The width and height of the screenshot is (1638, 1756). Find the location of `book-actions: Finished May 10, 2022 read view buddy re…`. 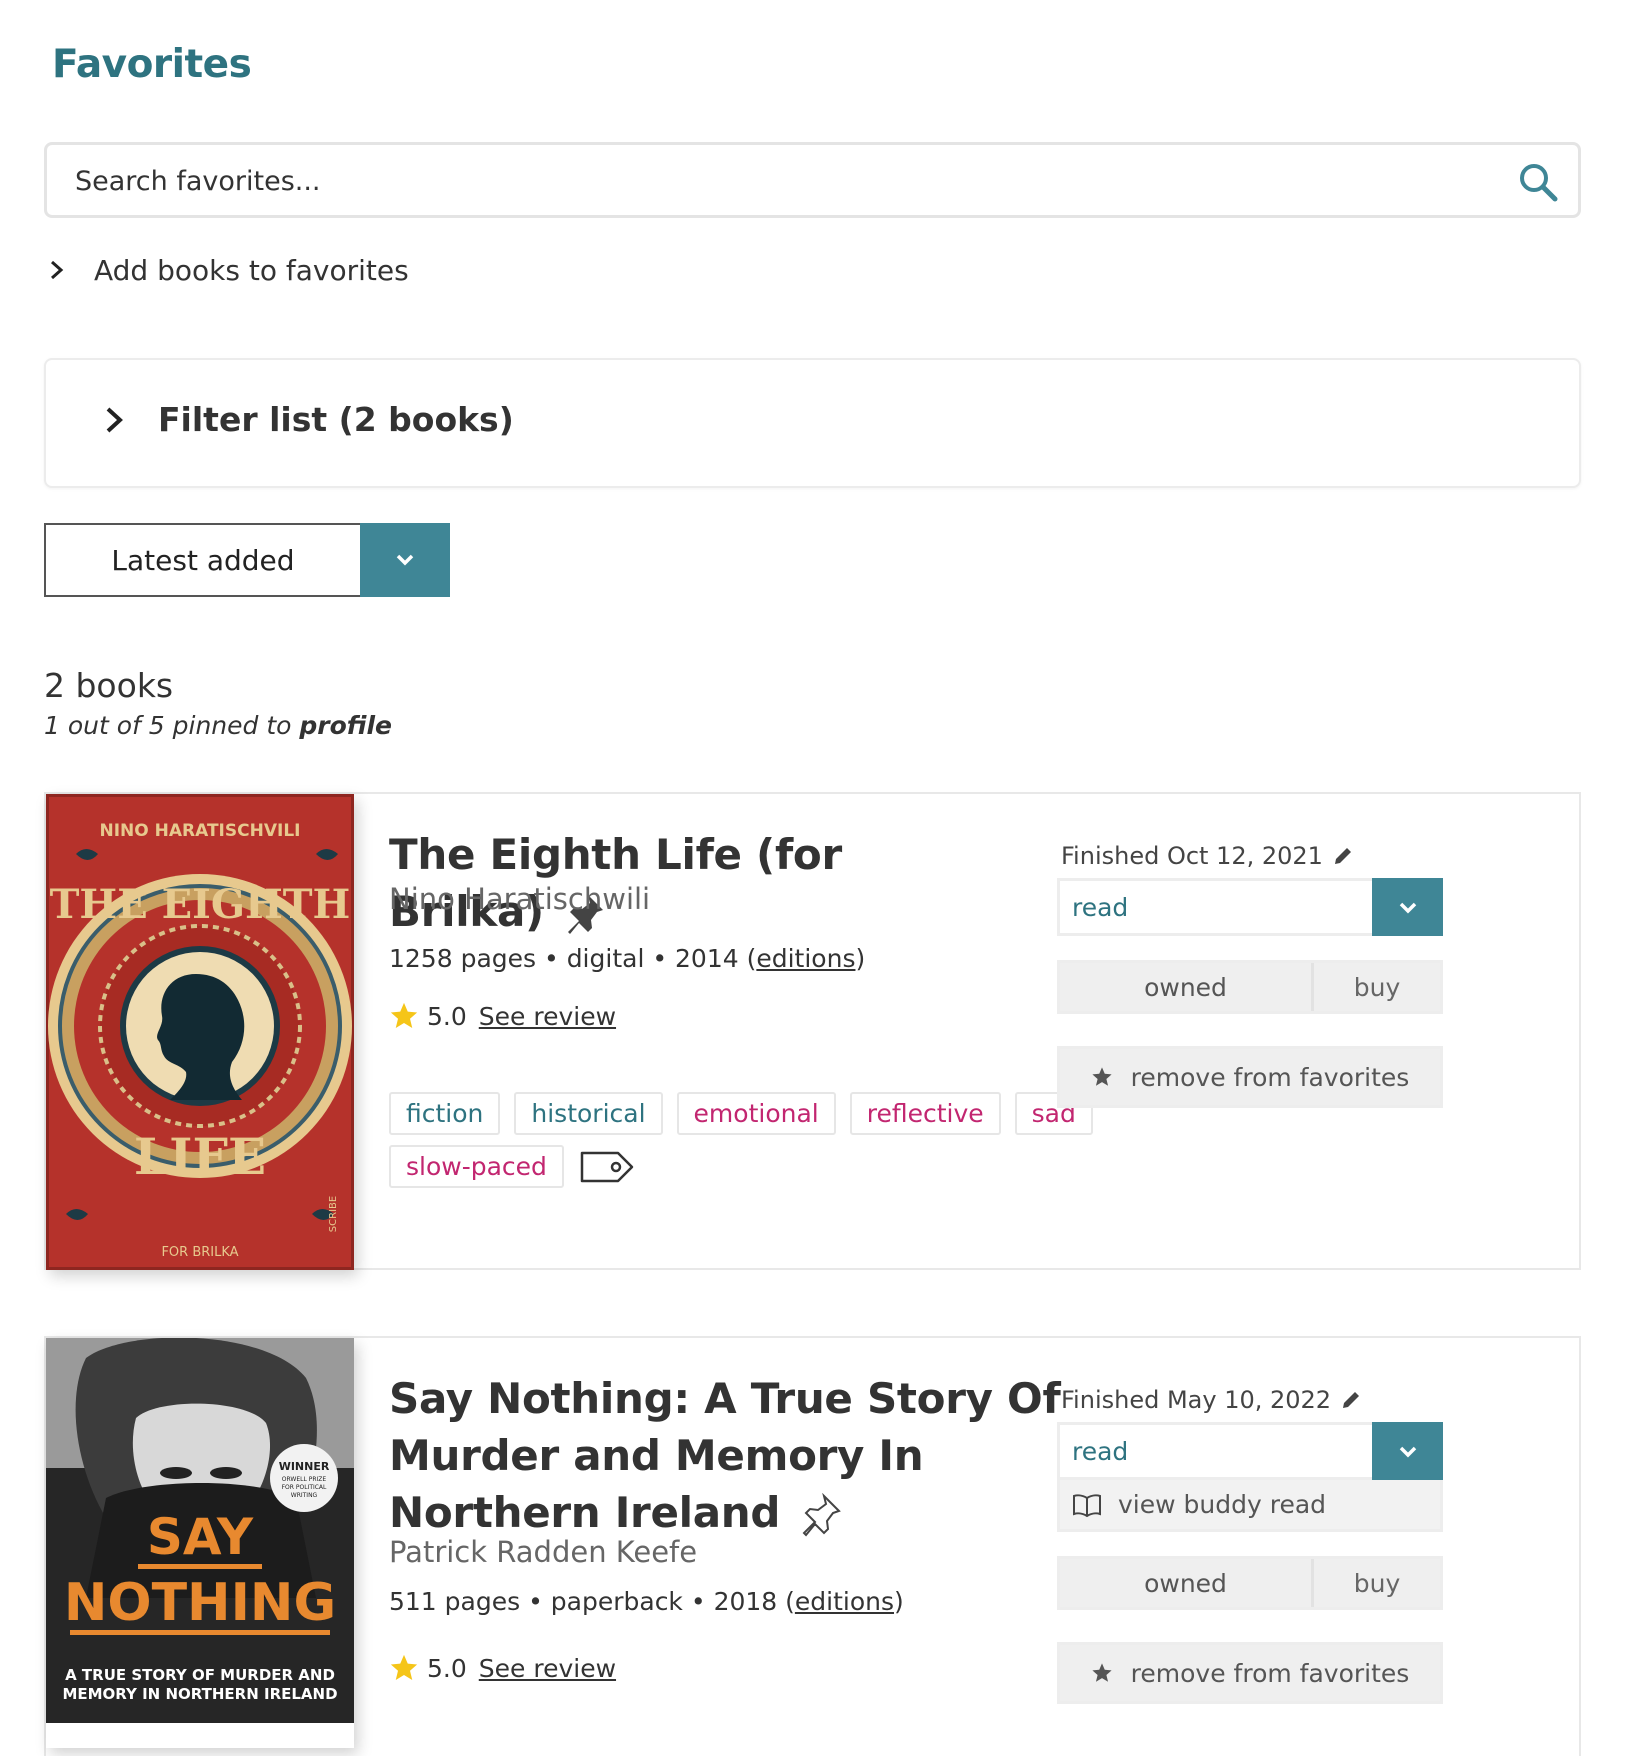

book-actions: Finished May 10, 2022 read view buddy re… is located at coordinates (1250, 1545).